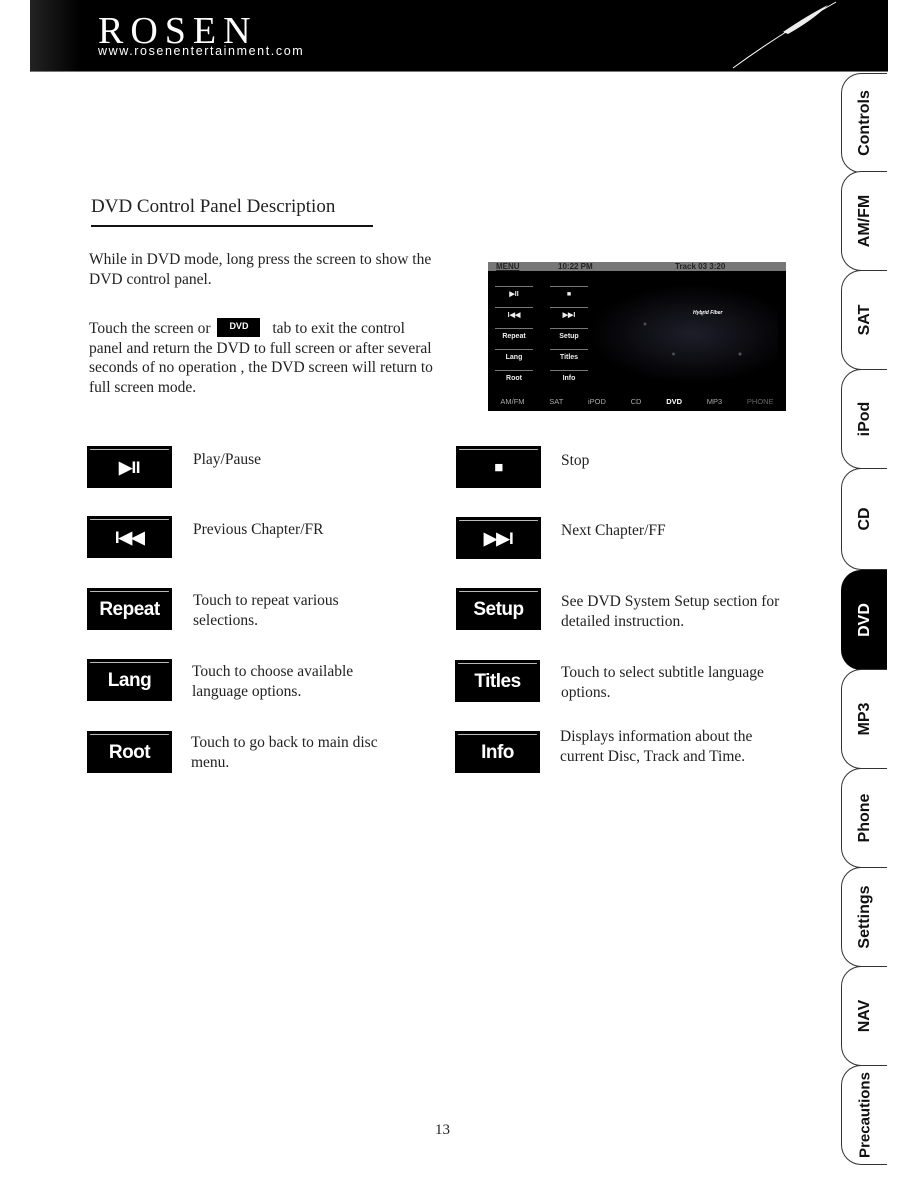  Describe the element at coordinates (784, 35) in the screenshot. I see `light-streak-graphic` at that location.